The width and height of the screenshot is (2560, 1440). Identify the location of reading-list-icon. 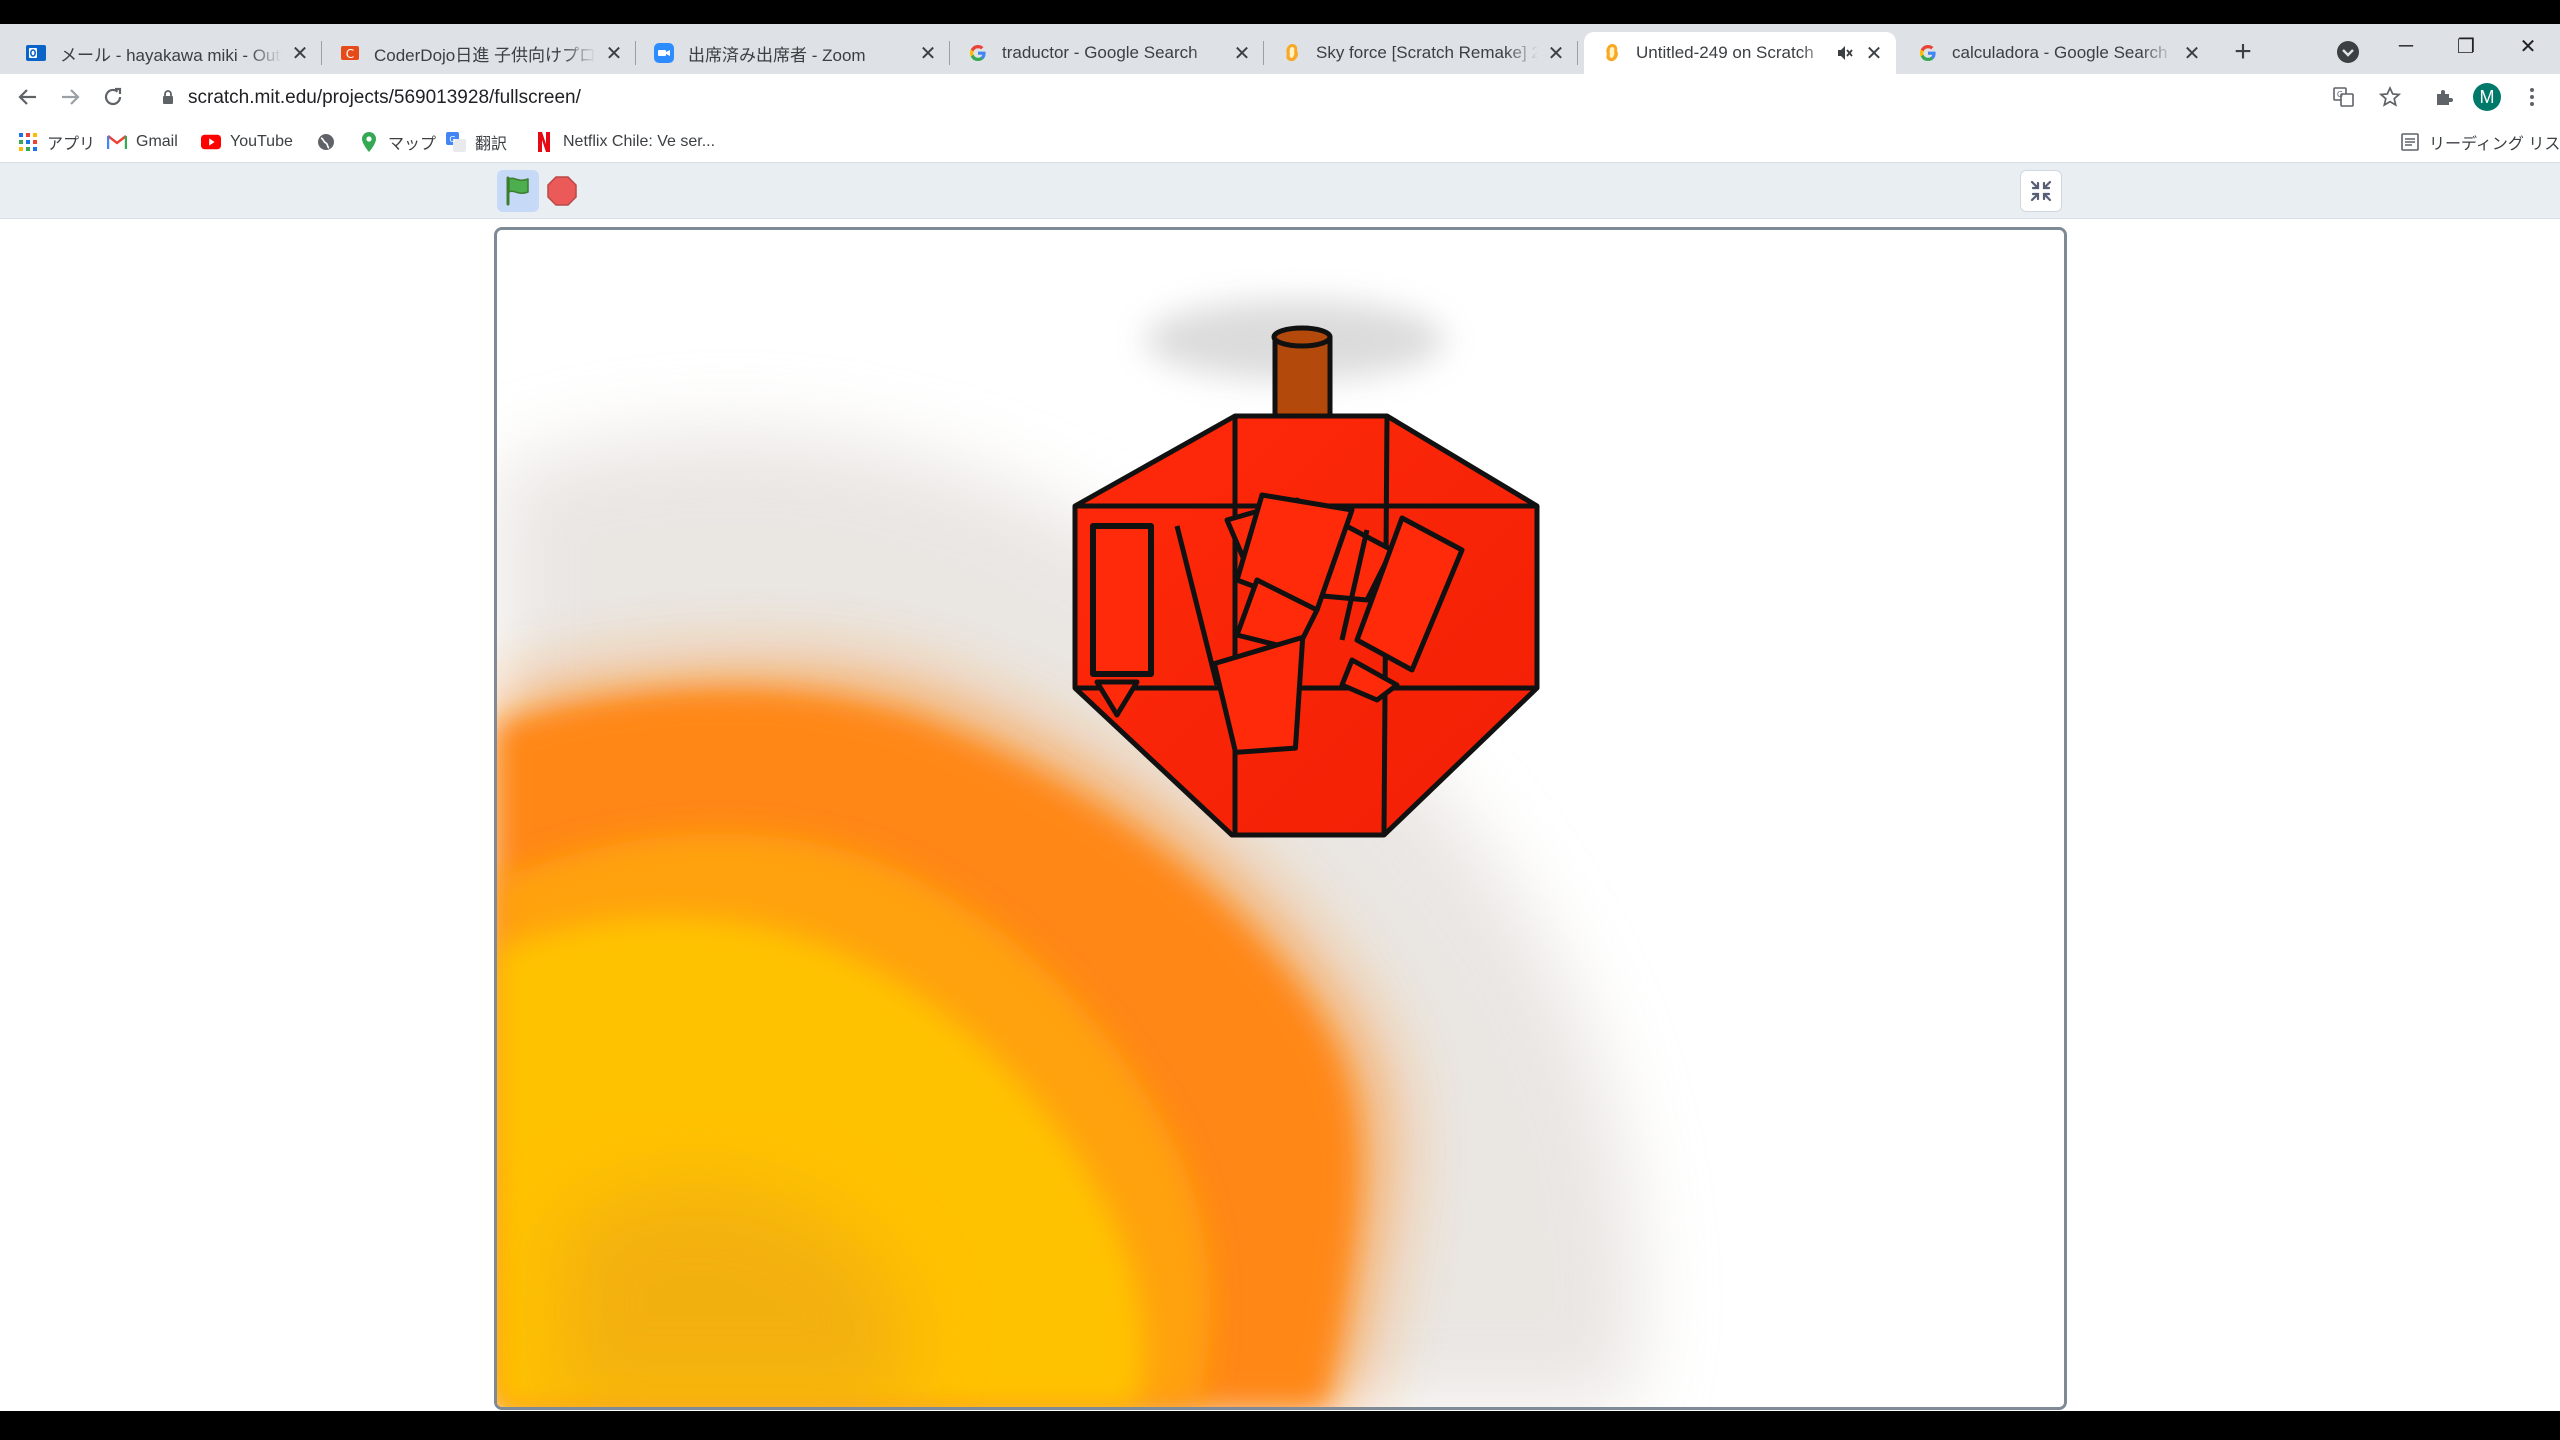
(2410, 142).